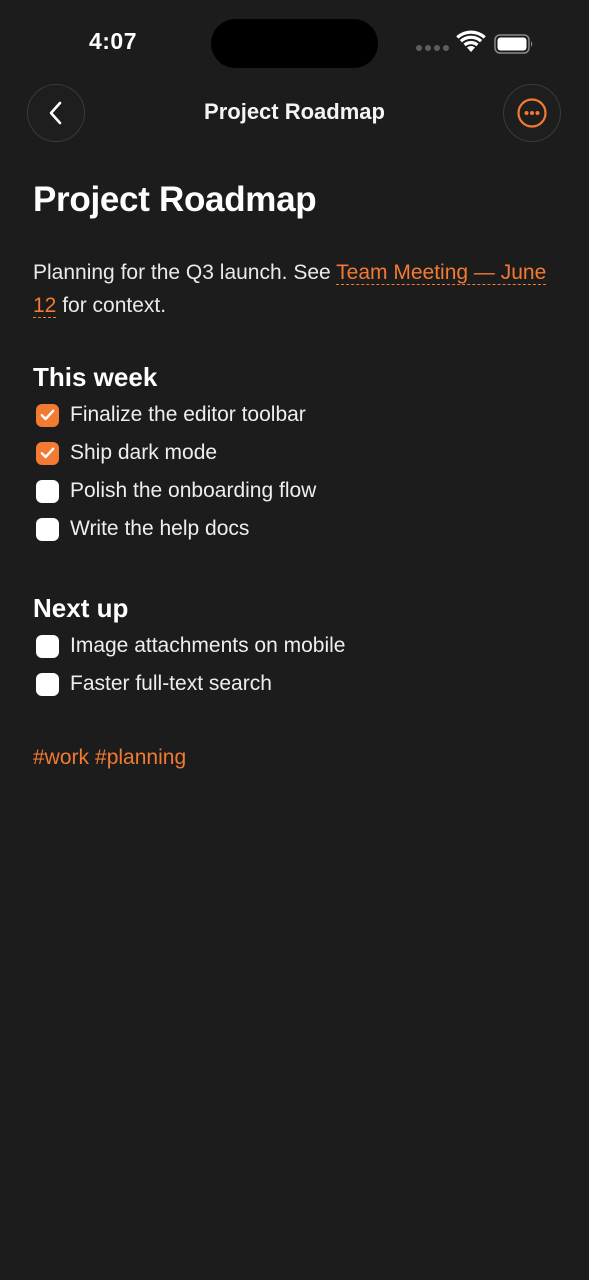  Describe the element at coordinates (293, 453) in the screenshot. I see `task-item: Ship dark mode` at that location.